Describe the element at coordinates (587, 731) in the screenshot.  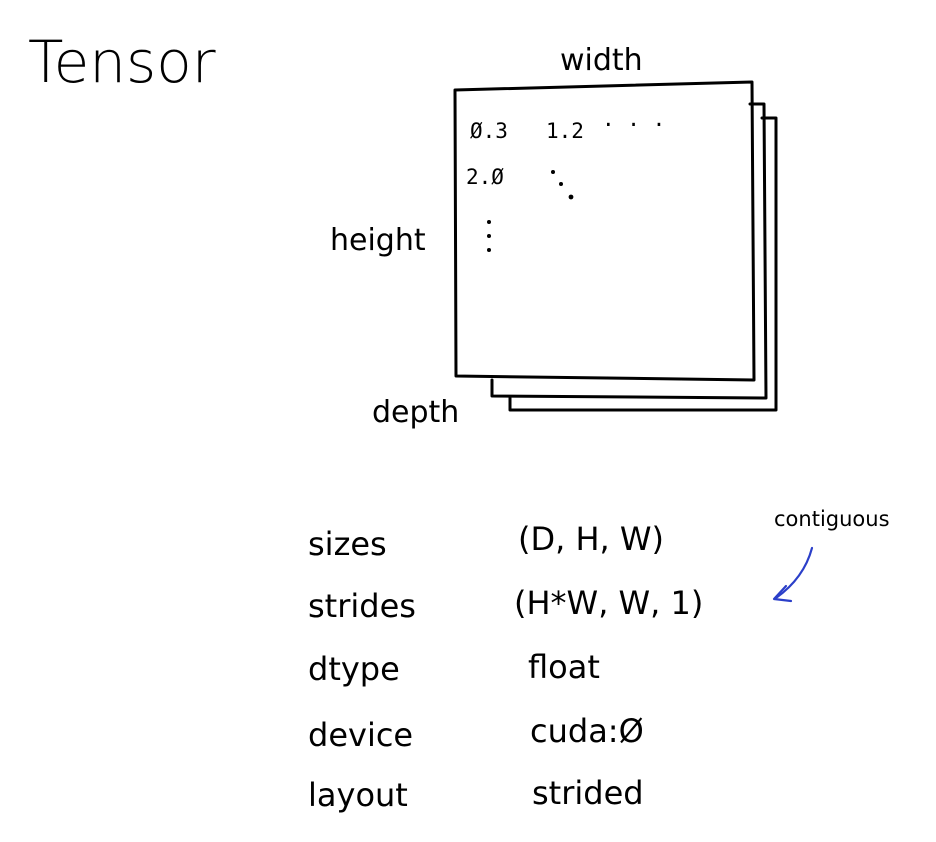
I see `prop-value-device: cuda:Ø` at that location.